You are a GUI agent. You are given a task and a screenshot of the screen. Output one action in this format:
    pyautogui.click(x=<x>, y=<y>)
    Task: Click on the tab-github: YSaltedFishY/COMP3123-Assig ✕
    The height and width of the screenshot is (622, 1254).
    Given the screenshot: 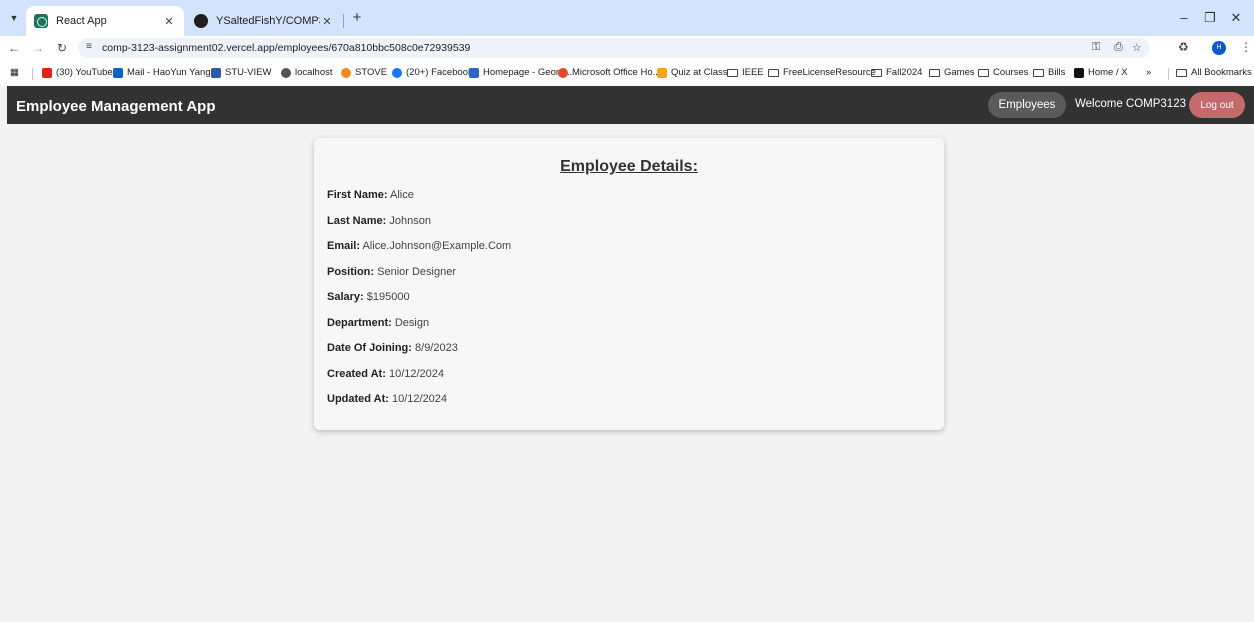 What is the action you would take?
    pyautogui.click(x=264, y=21)
    